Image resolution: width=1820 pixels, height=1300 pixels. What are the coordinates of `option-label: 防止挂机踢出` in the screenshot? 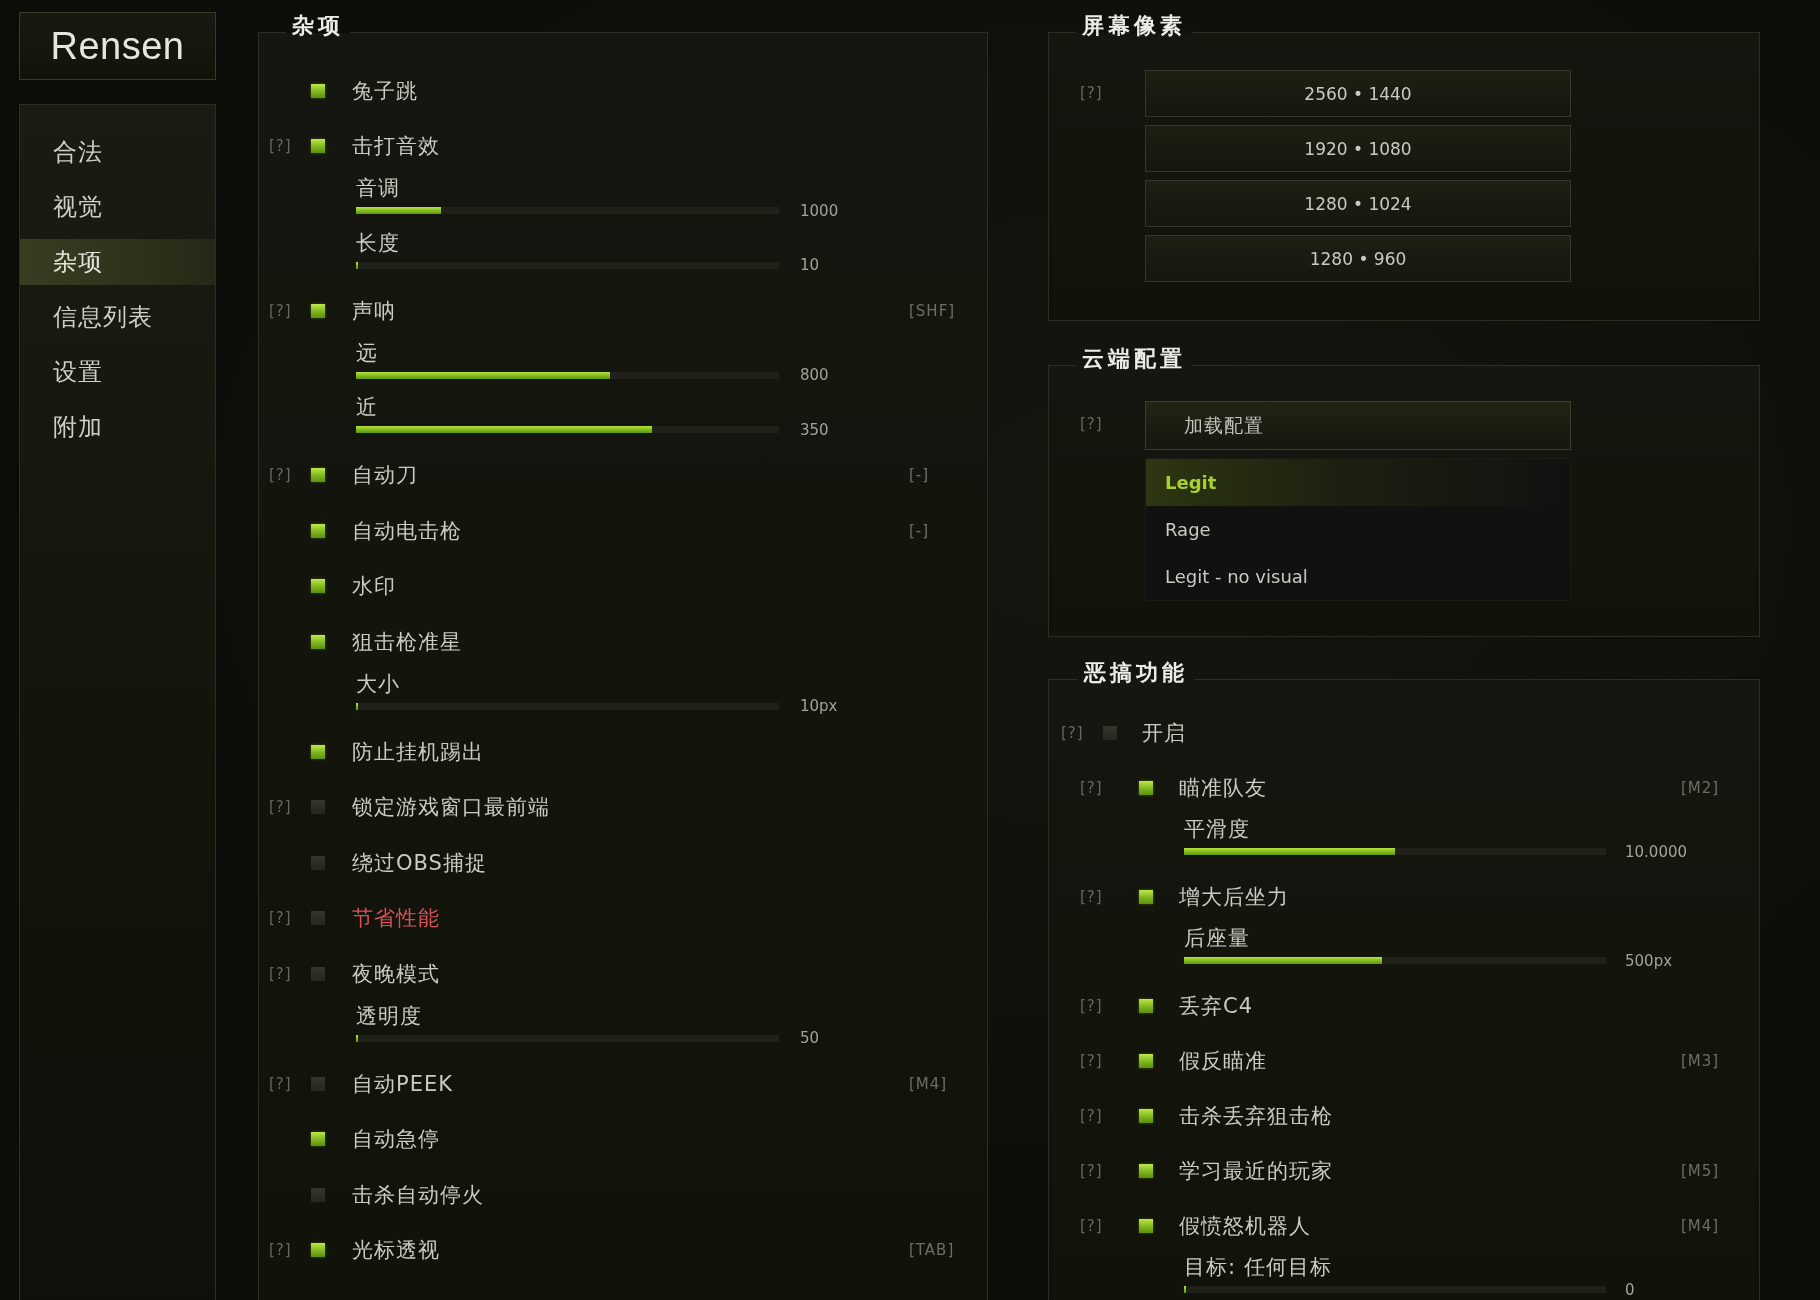 It's located at (418, 751).